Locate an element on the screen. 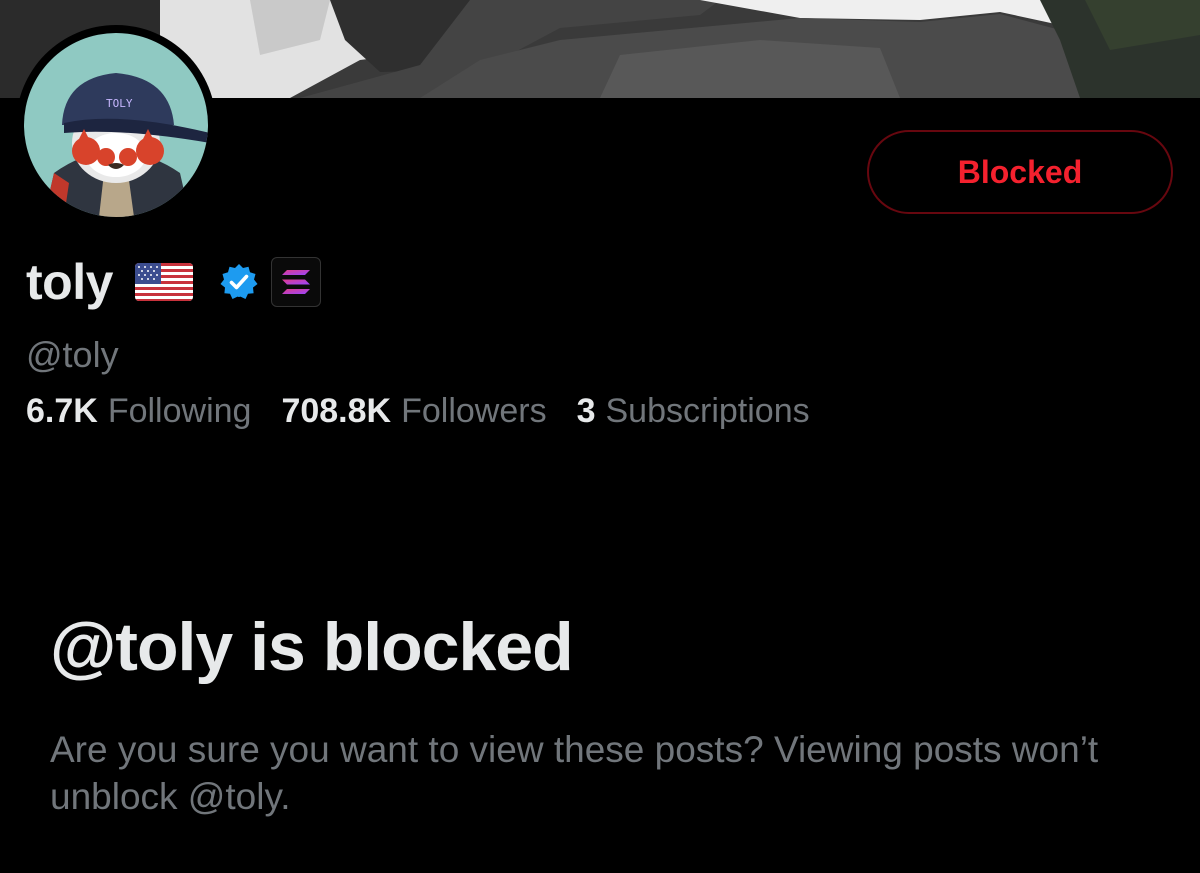 The image size is (1200, 873). handle: @toly is located at coordinates (72, 354).